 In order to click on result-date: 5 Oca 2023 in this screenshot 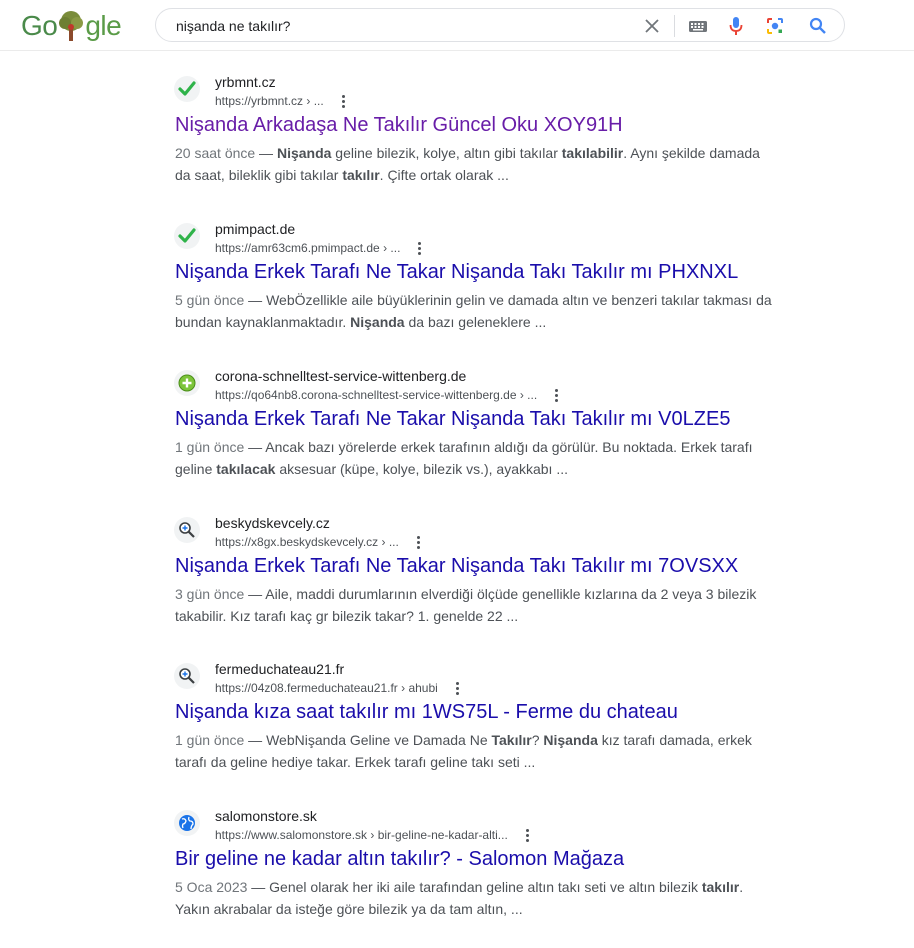, I will do `click(211, 887)`.